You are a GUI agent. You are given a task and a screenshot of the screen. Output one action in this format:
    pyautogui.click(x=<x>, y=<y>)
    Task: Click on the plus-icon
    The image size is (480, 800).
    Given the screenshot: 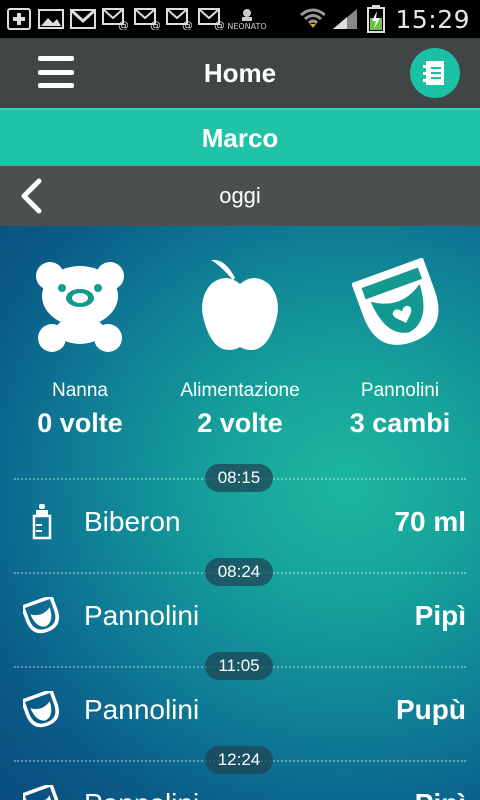 What is the action you would take?
    pyautogui.click(x=19, y=19)
    